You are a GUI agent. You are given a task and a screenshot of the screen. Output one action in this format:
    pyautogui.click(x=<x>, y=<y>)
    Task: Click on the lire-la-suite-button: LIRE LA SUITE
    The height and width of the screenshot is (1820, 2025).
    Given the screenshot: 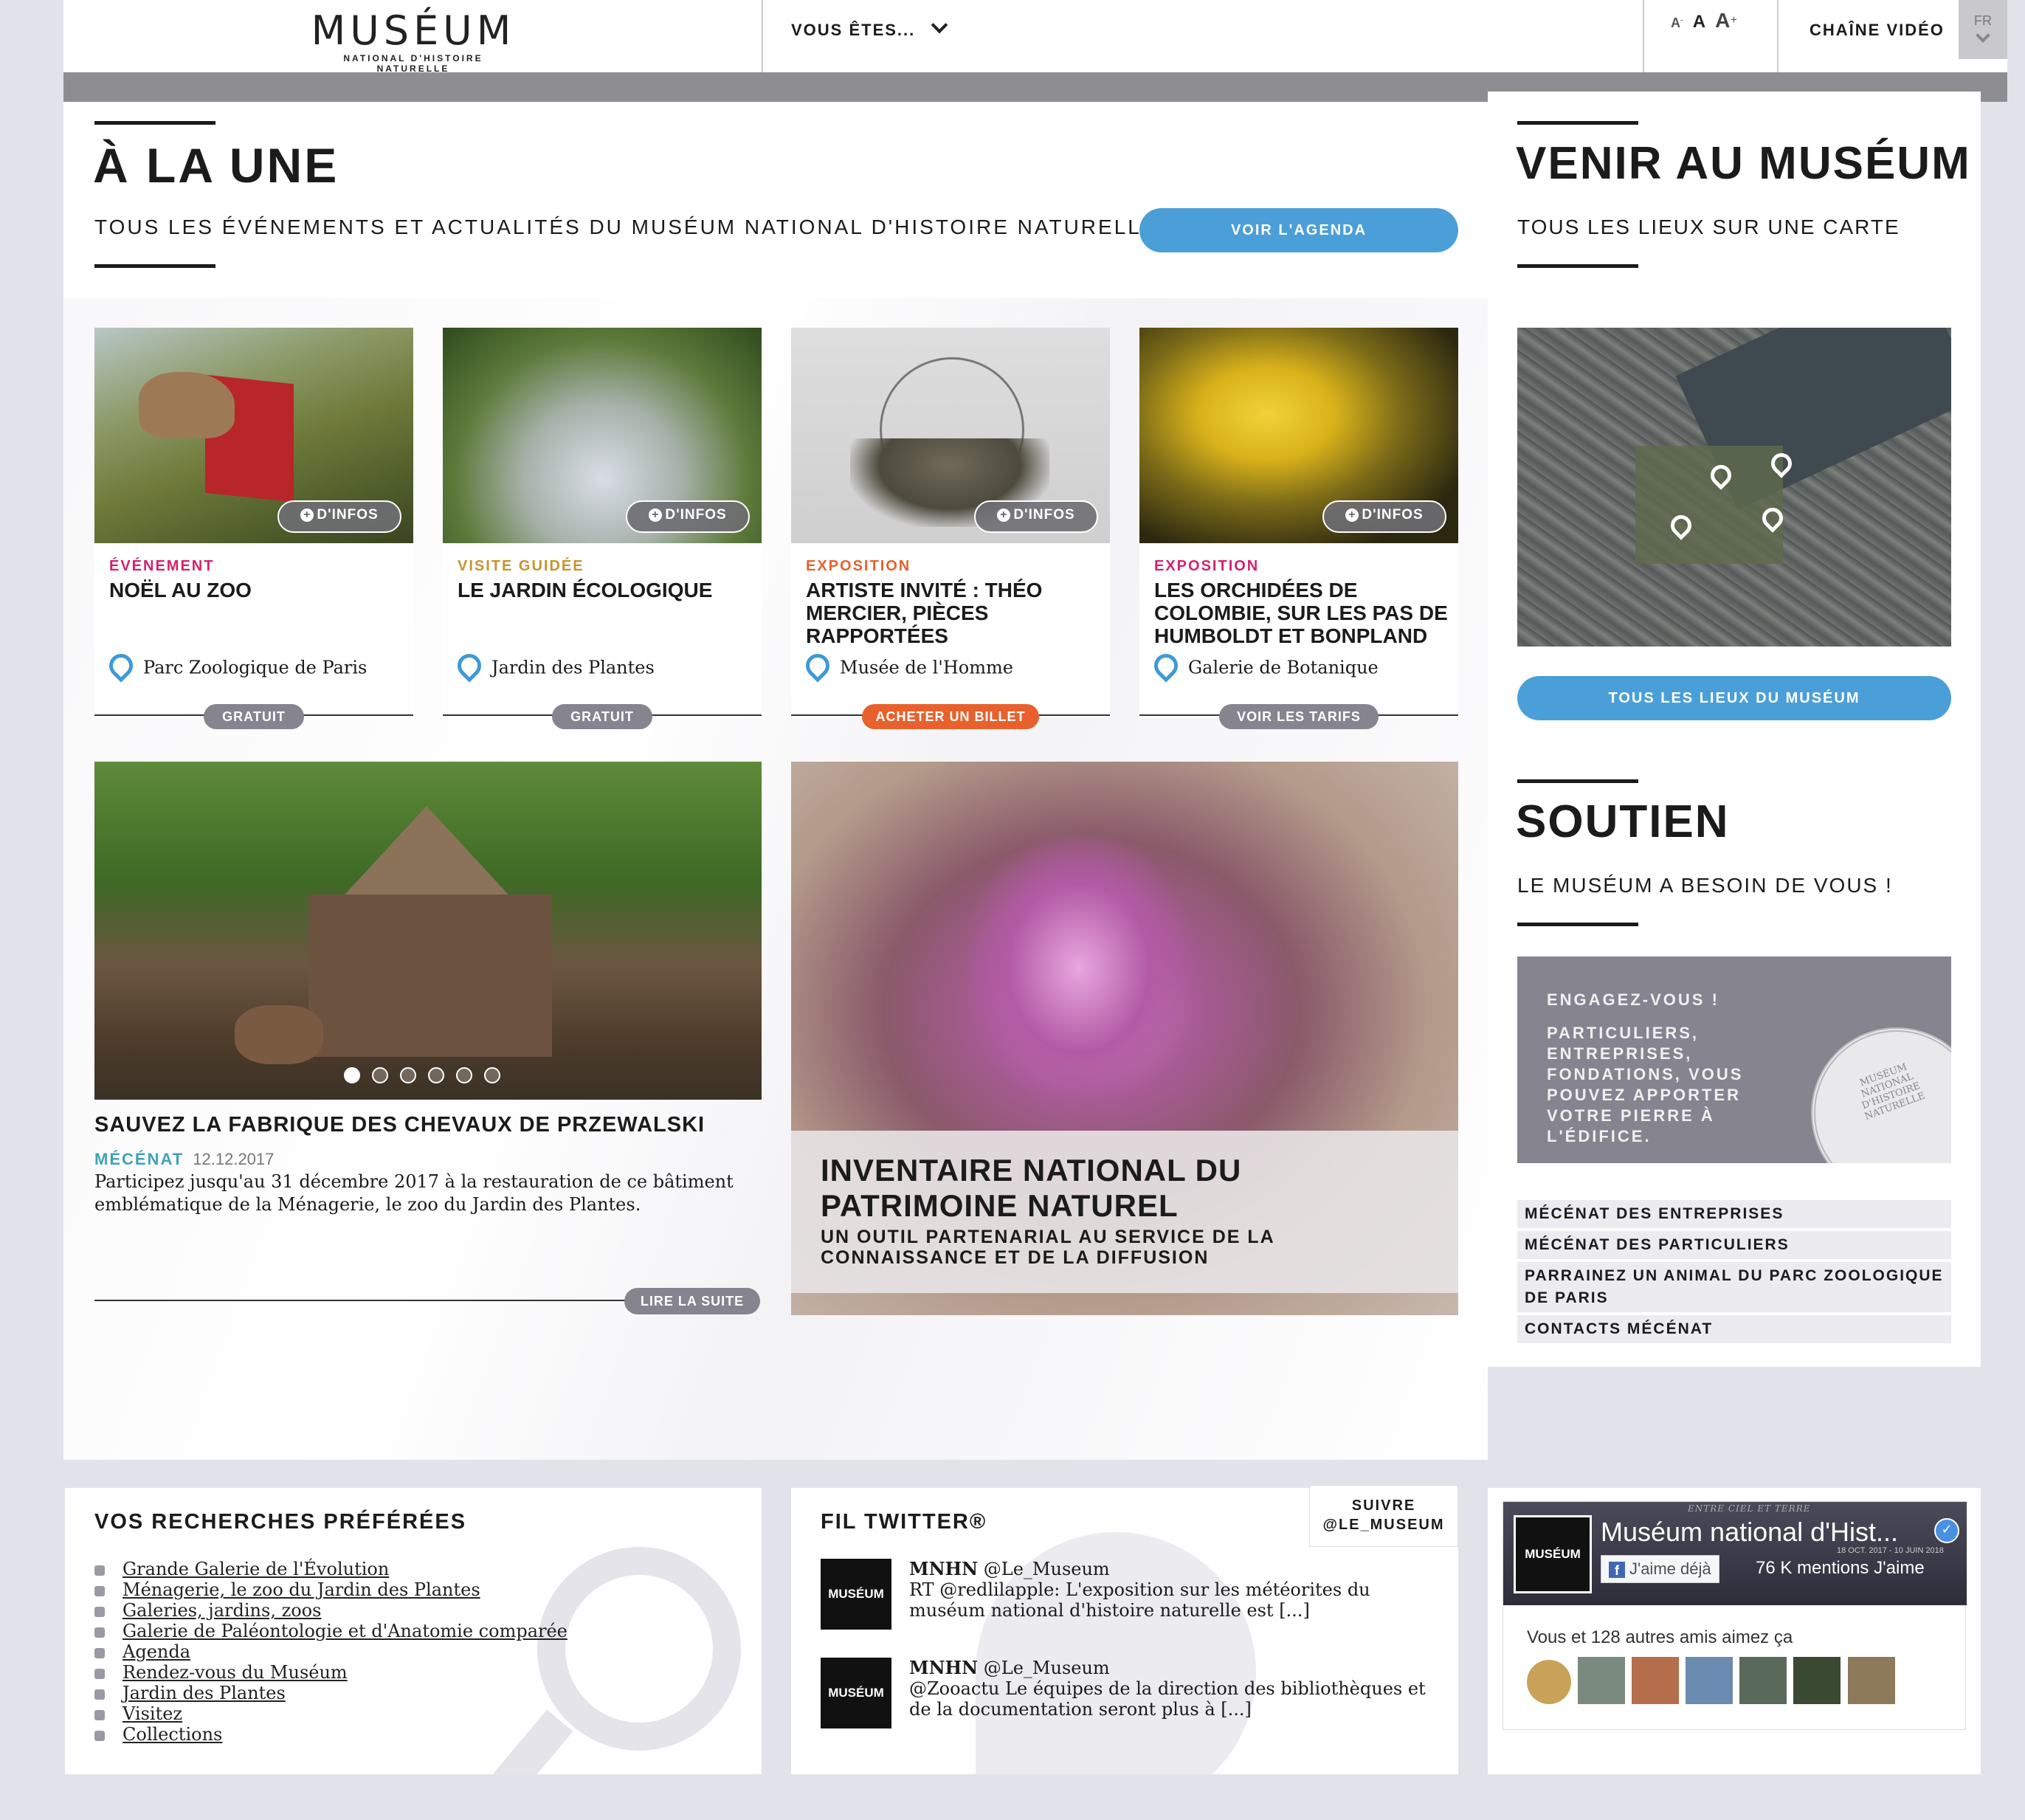 What is the action you would take?
    pyautogui.click(x=692, y=1301)
    